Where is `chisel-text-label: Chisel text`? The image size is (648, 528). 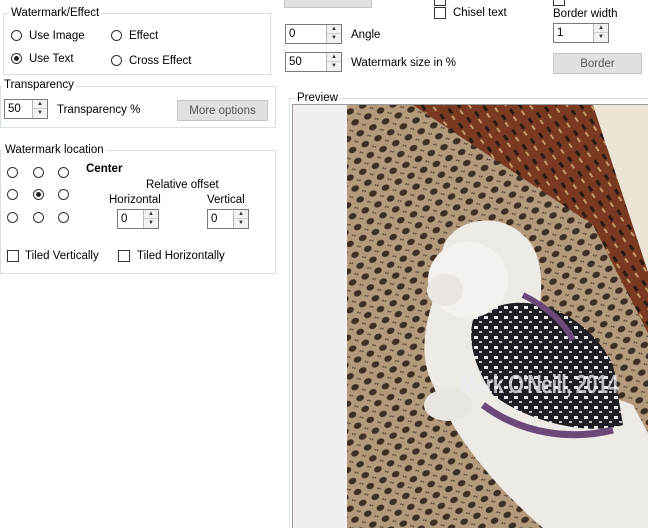 chisel-text-label: Chisel text is located at coordinates (480, 13).